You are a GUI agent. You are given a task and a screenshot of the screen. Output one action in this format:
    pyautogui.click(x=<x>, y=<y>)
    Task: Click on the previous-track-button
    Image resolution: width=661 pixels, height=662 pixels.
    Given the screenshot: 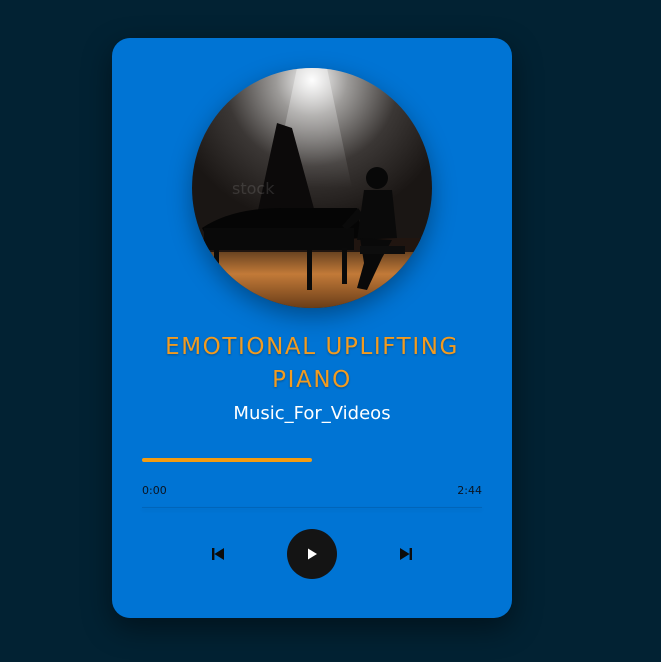 What is the action you would take?
    pyautogui.click(x=218, y=554)
    